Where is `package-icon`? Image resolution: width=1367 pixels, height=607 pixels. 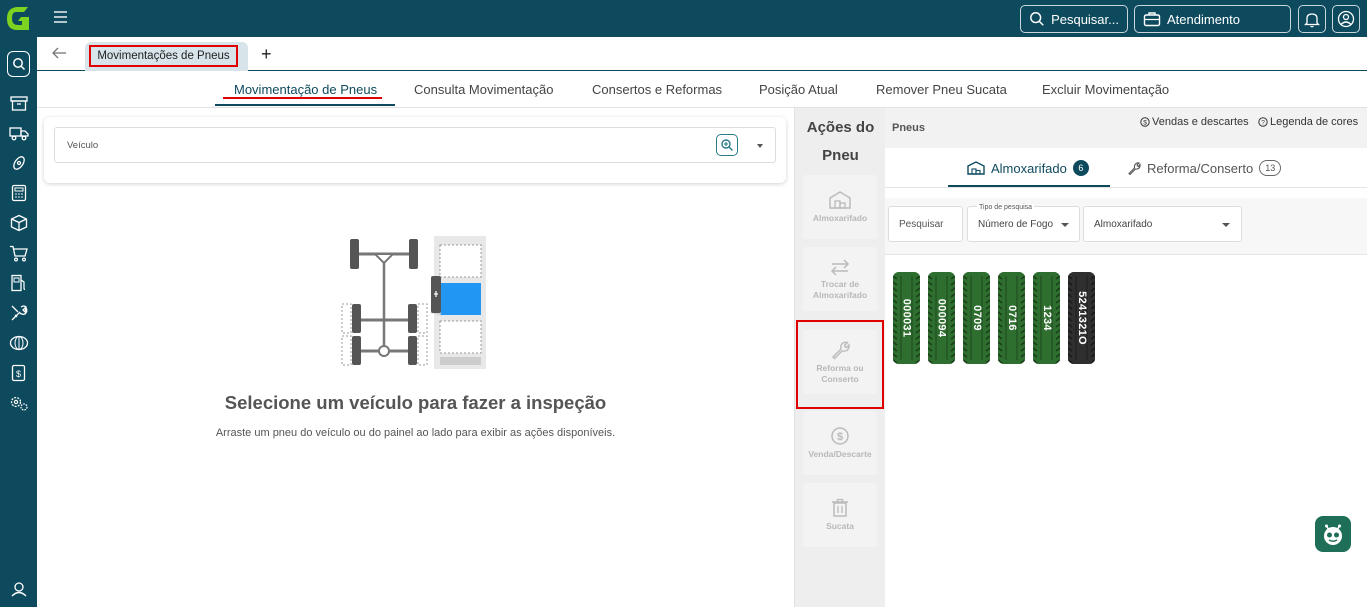
package-icon is located at coordinates (18, 223).